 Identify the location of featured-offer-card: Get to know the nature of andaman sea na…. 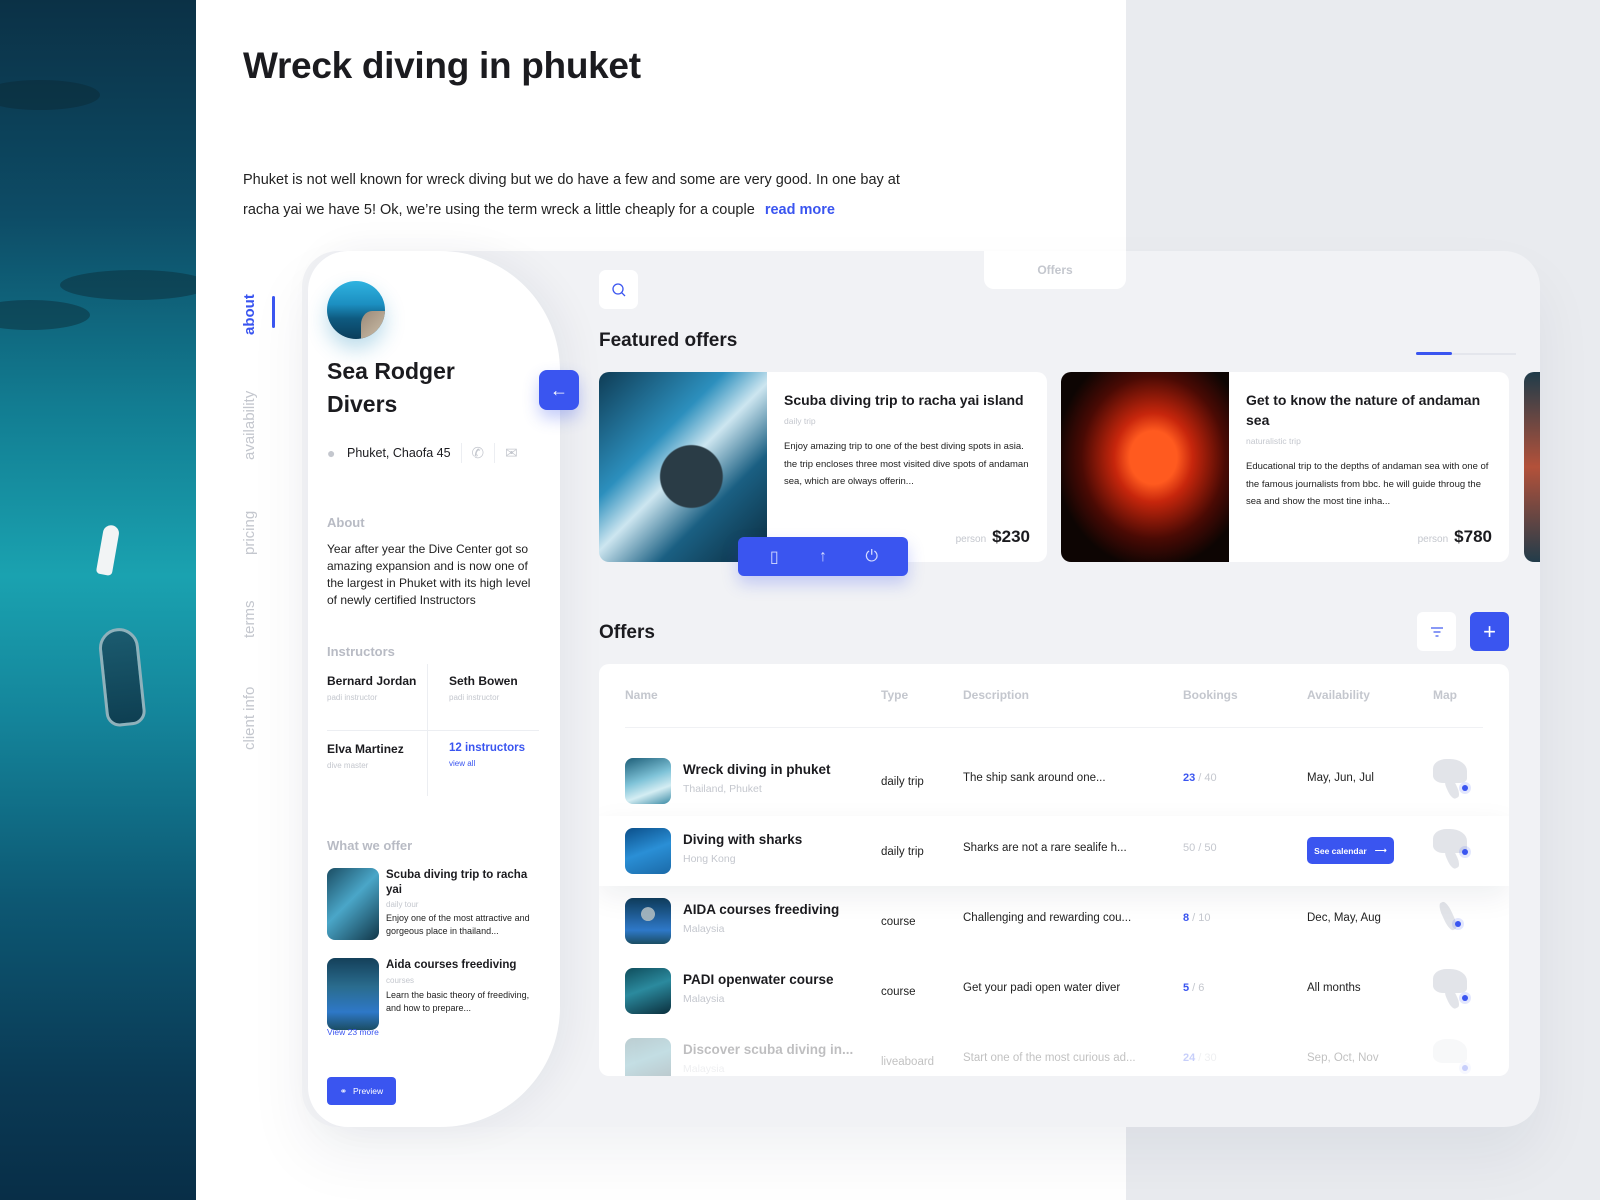
(1285, 467).